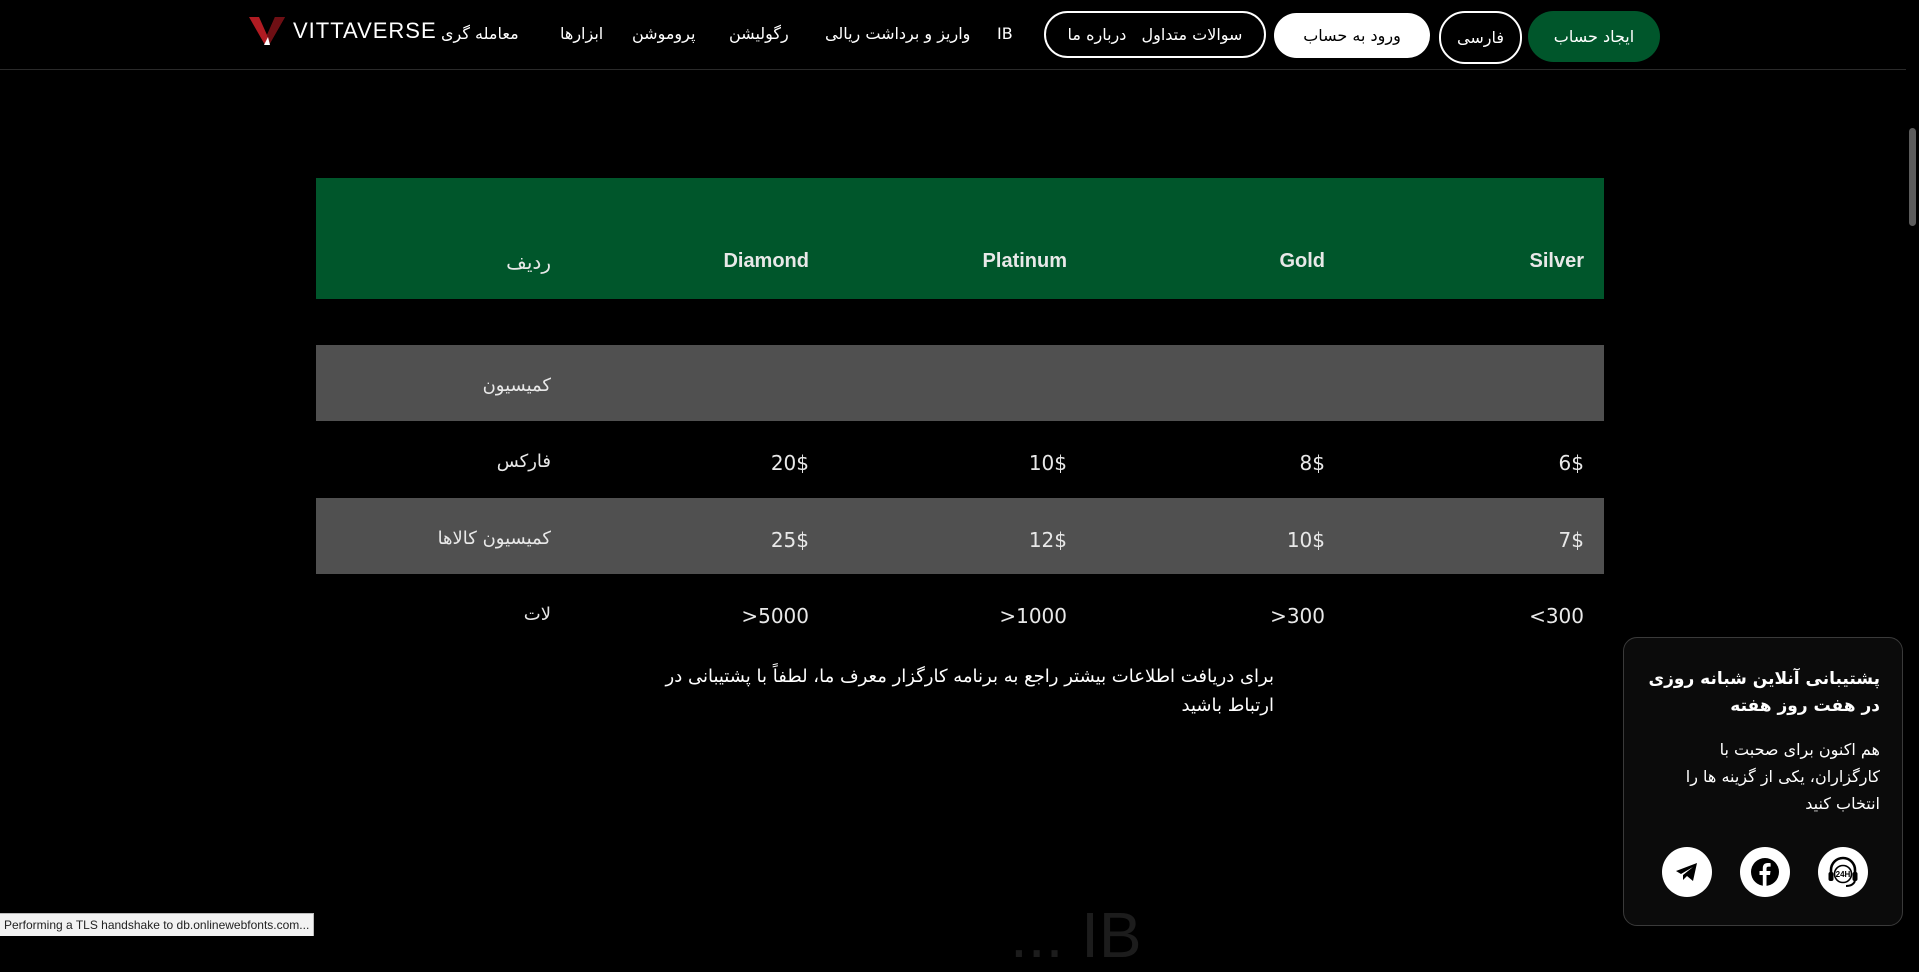 The image size is (1919, 972). I want to click on pill-nav-group: سوالات متداول درباره ما, so click(1155, 34).